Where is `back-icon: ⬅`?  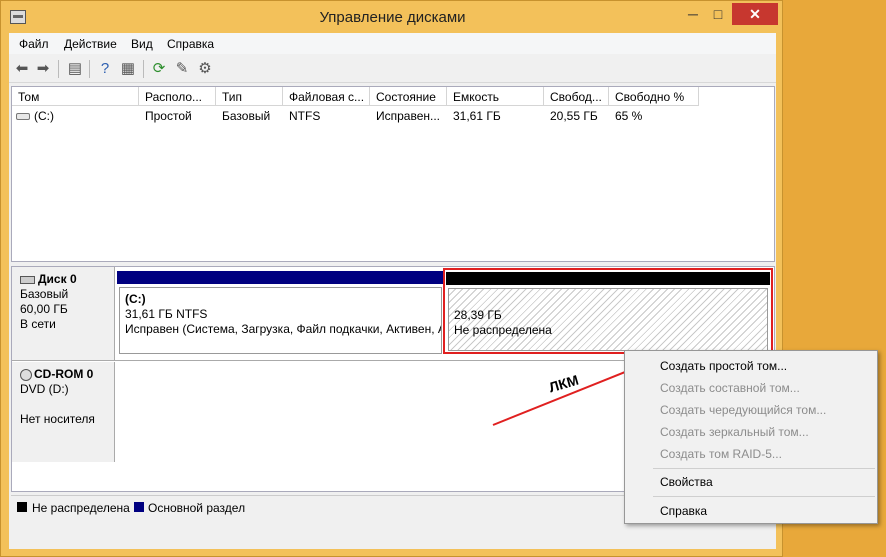
back-icon: ⬅ is located at coordinates (22, 69).